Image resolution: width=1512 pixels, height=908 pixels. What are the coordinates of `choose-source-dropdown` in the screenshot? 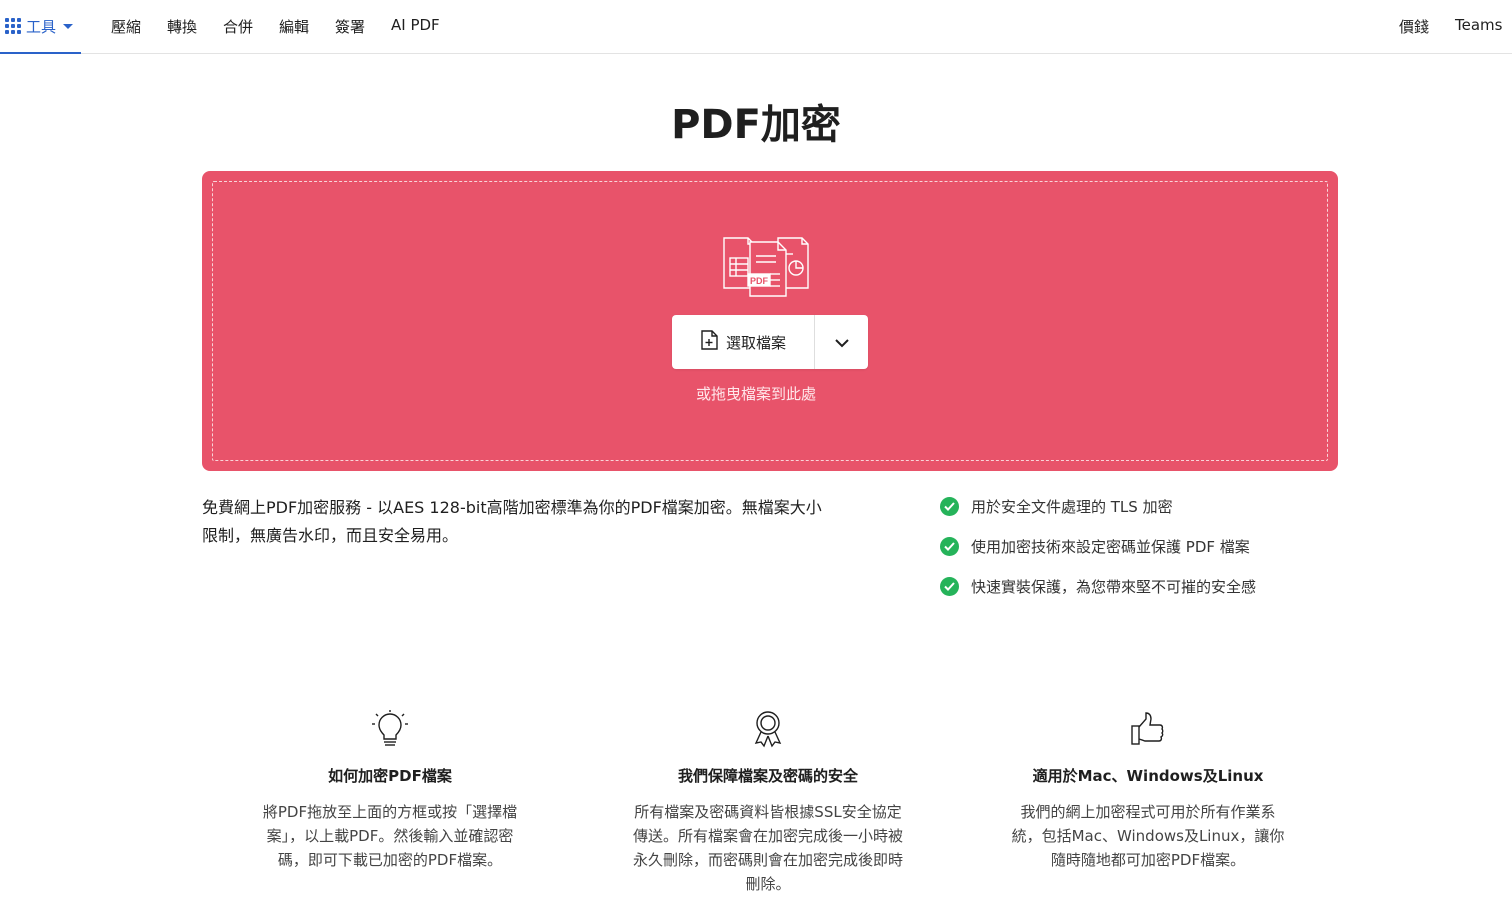 It's located at (841, 342).